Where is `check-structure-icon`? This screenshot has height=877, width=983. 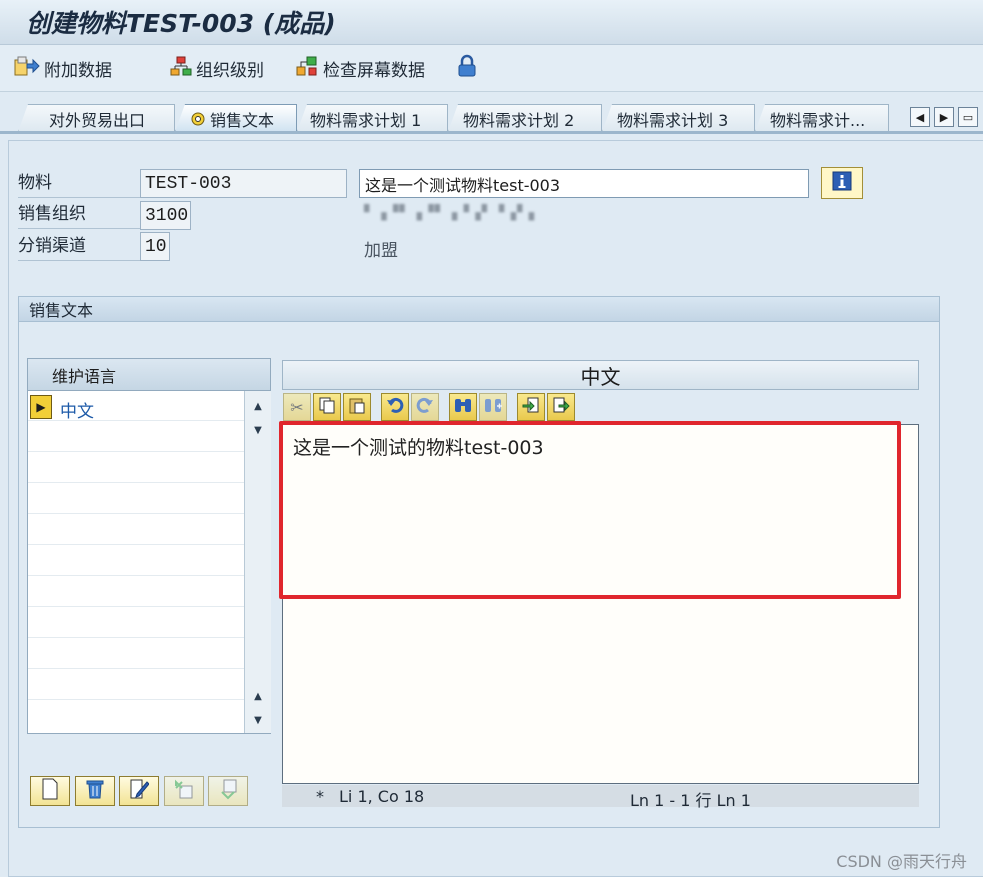 check-structure-icon is located at coordinates (307, 68).